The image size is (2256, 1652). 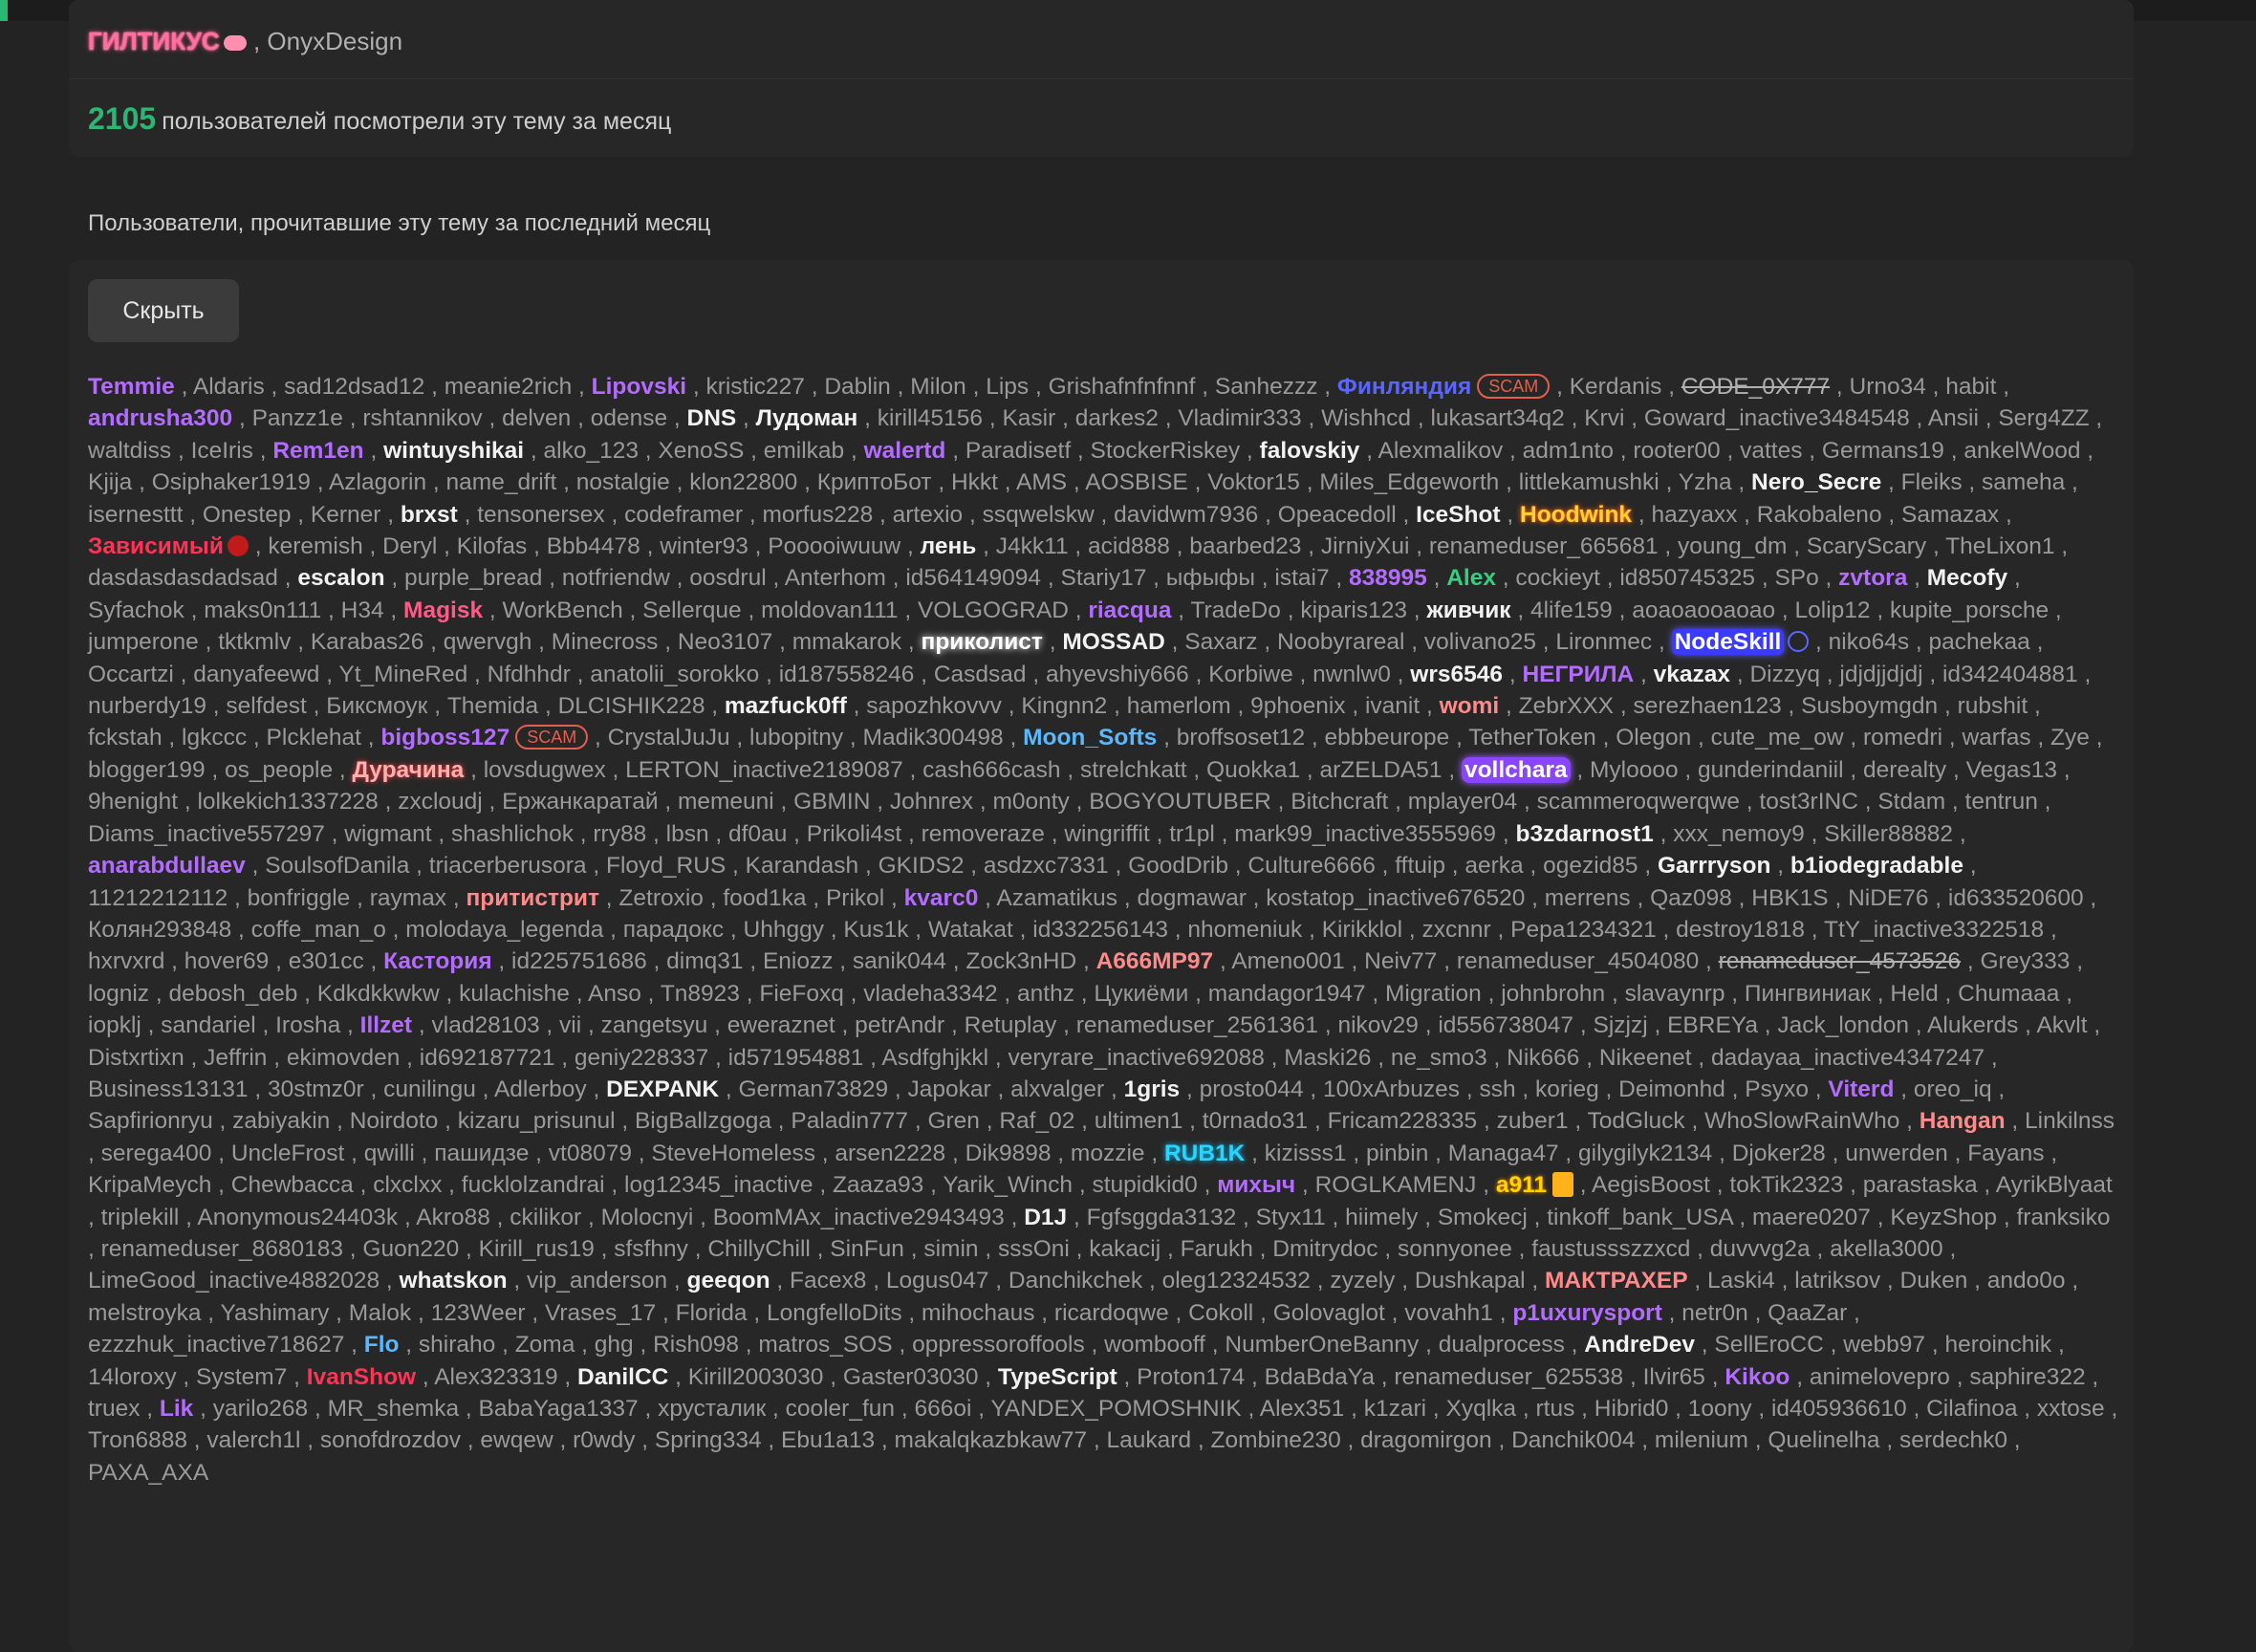 What do you see at coordinates (1244, 930) in the screenshot?
I see `user-link: nhomeniuk` at bounding box center [1244, 930].